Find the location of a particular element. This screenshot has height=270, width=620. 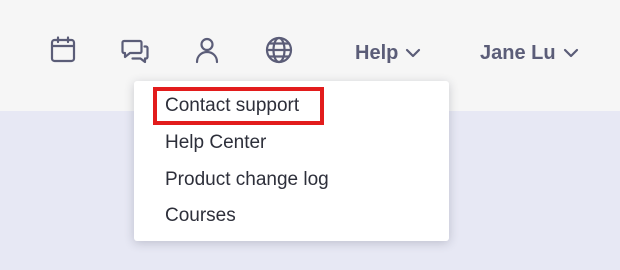

menu-item-help-center: Help Center is located at coordinates (215, 143).